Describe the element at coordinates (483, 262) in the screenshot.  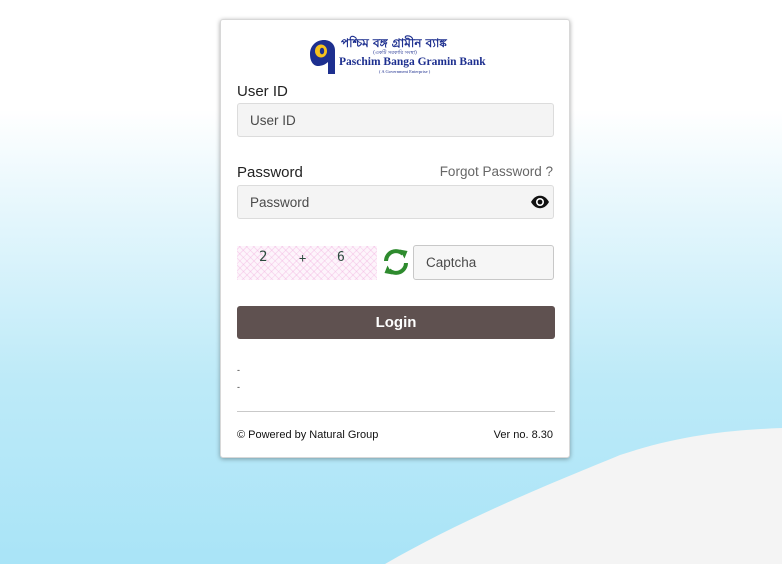
I see `captcha-input` at that location.